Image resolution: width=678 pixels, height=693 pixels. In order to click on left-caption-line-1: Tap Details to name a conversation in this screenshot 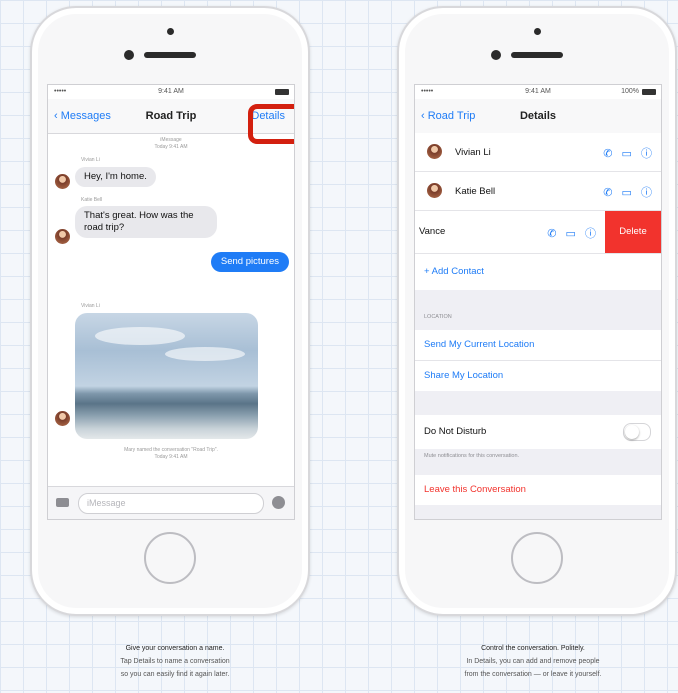, I will do `click(175, 661)`.